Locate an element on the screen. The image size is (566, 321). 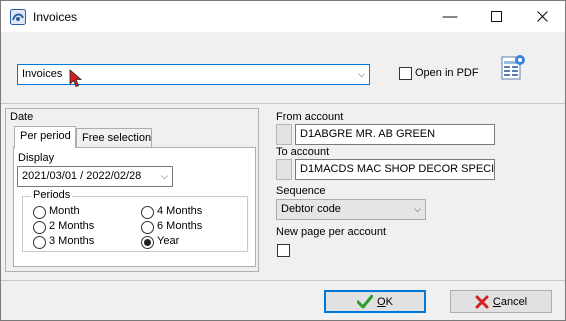
period-radio-3-months is located at coordinates (39, 242).